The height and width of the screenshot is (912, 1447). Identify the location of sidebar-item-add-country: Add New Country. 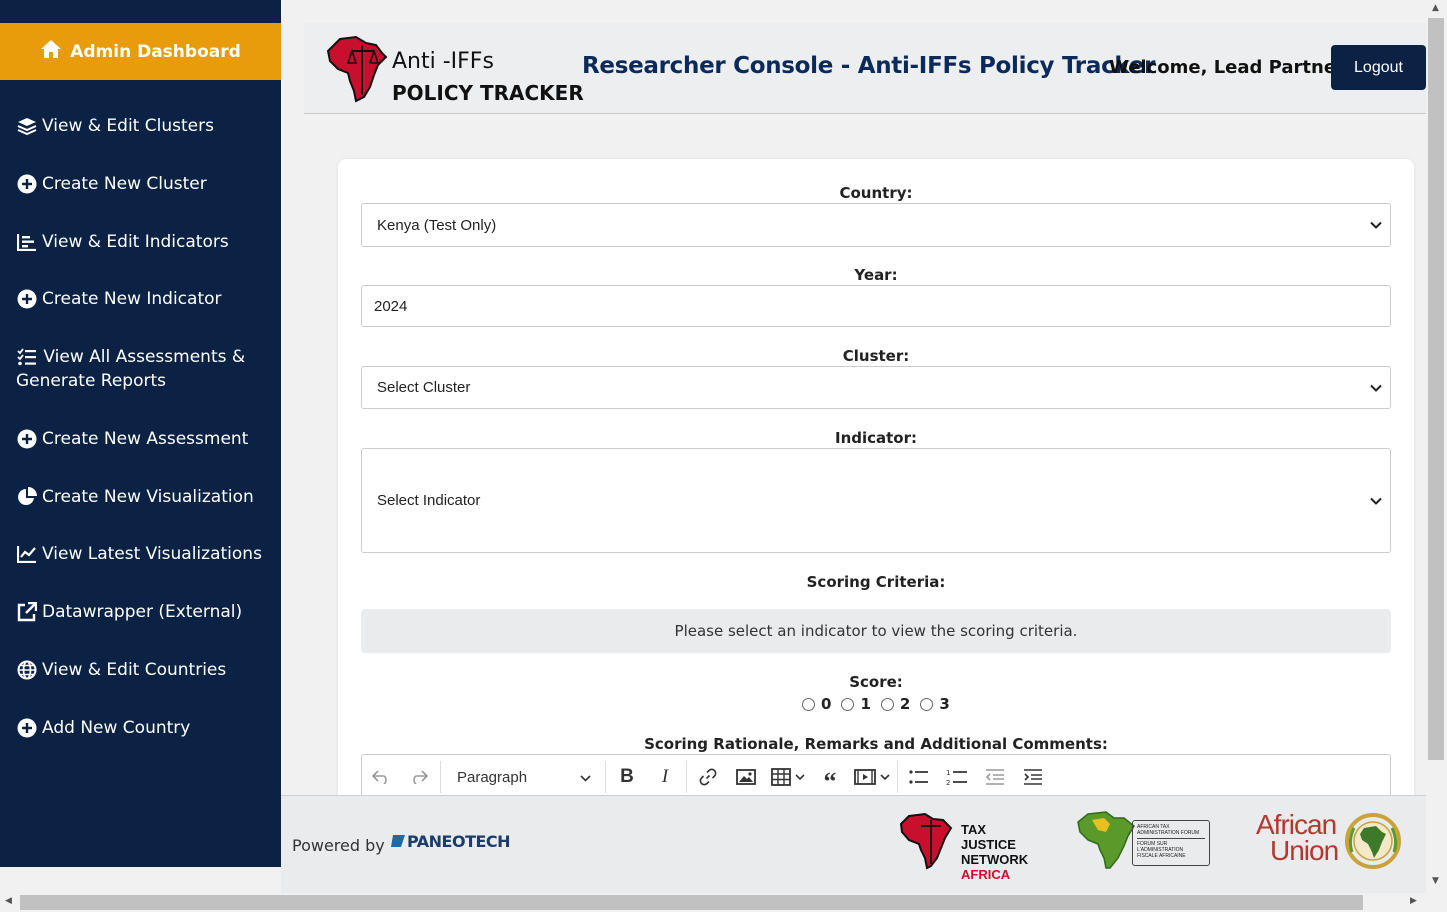
(143, 728).